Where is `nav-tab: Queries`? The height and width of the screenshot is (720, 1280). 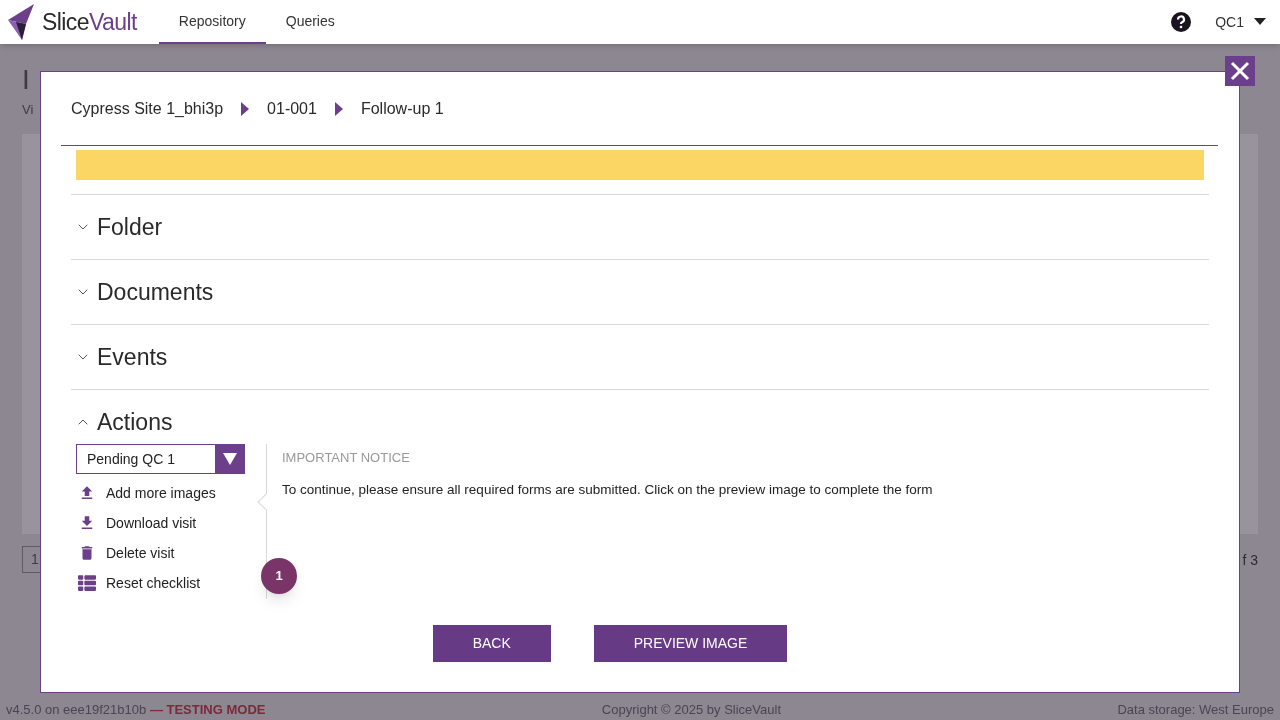 nav-tab: Queries is located at coordinates (310, 22).